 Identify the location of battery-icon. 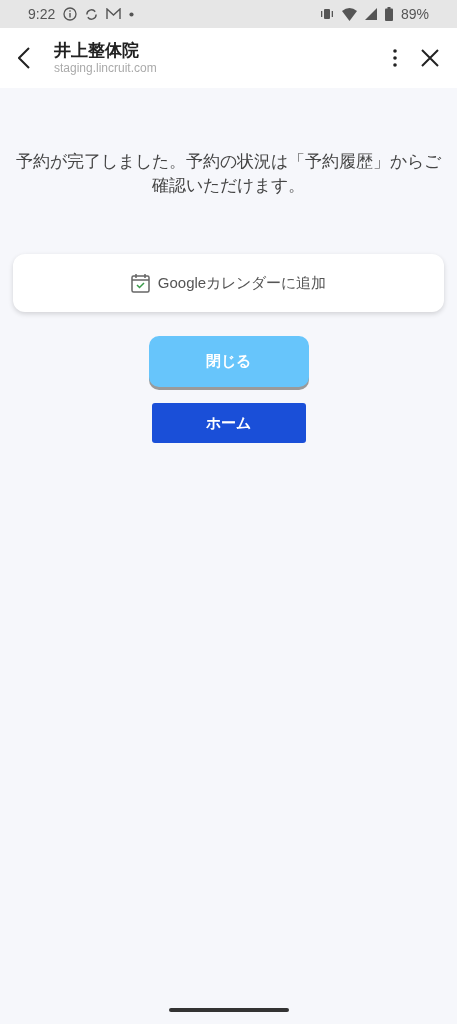
(388, 14).